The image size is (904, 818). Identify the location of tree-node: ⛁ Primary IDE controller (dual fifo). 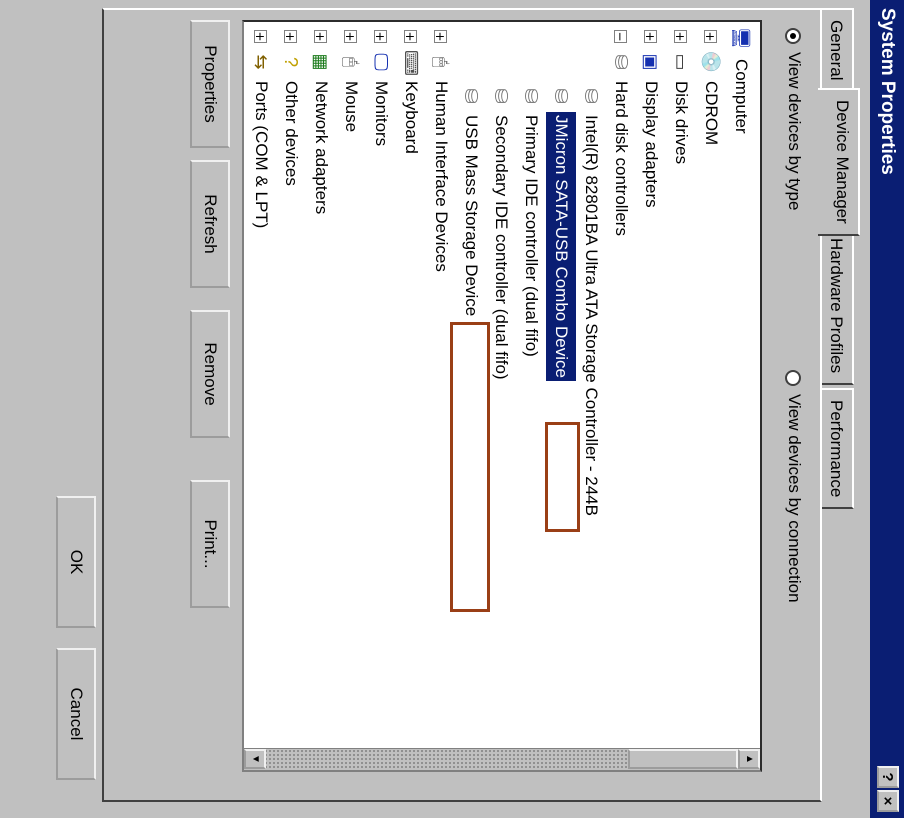
(531, 382).